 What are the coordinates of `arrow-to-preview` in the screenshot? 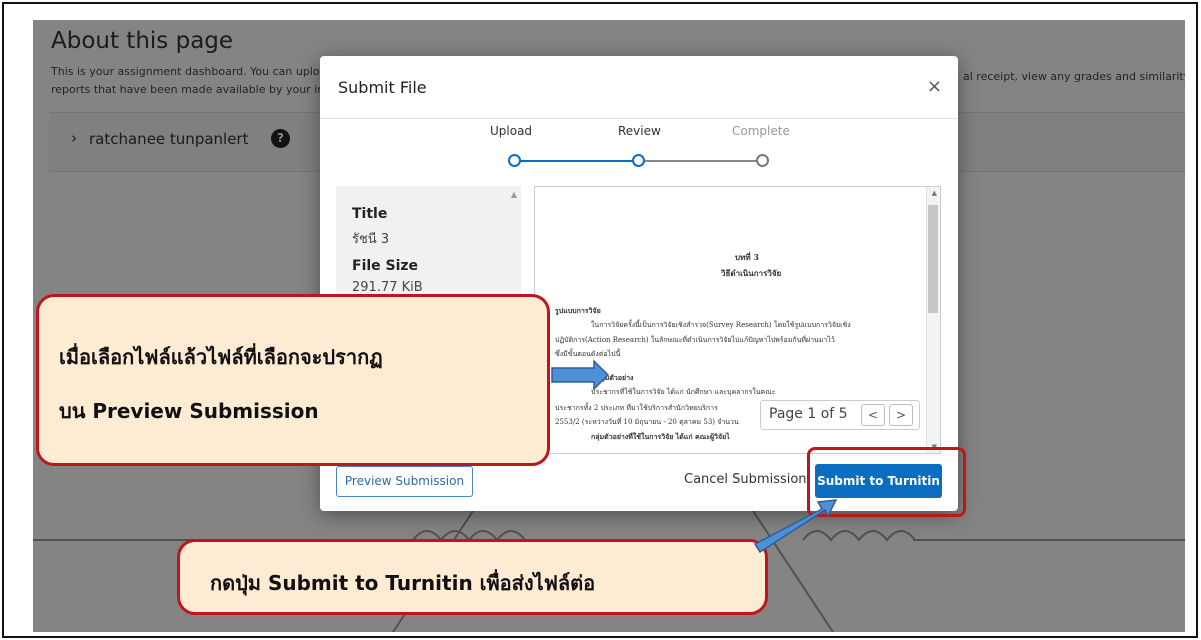 It's located at (580, 375).